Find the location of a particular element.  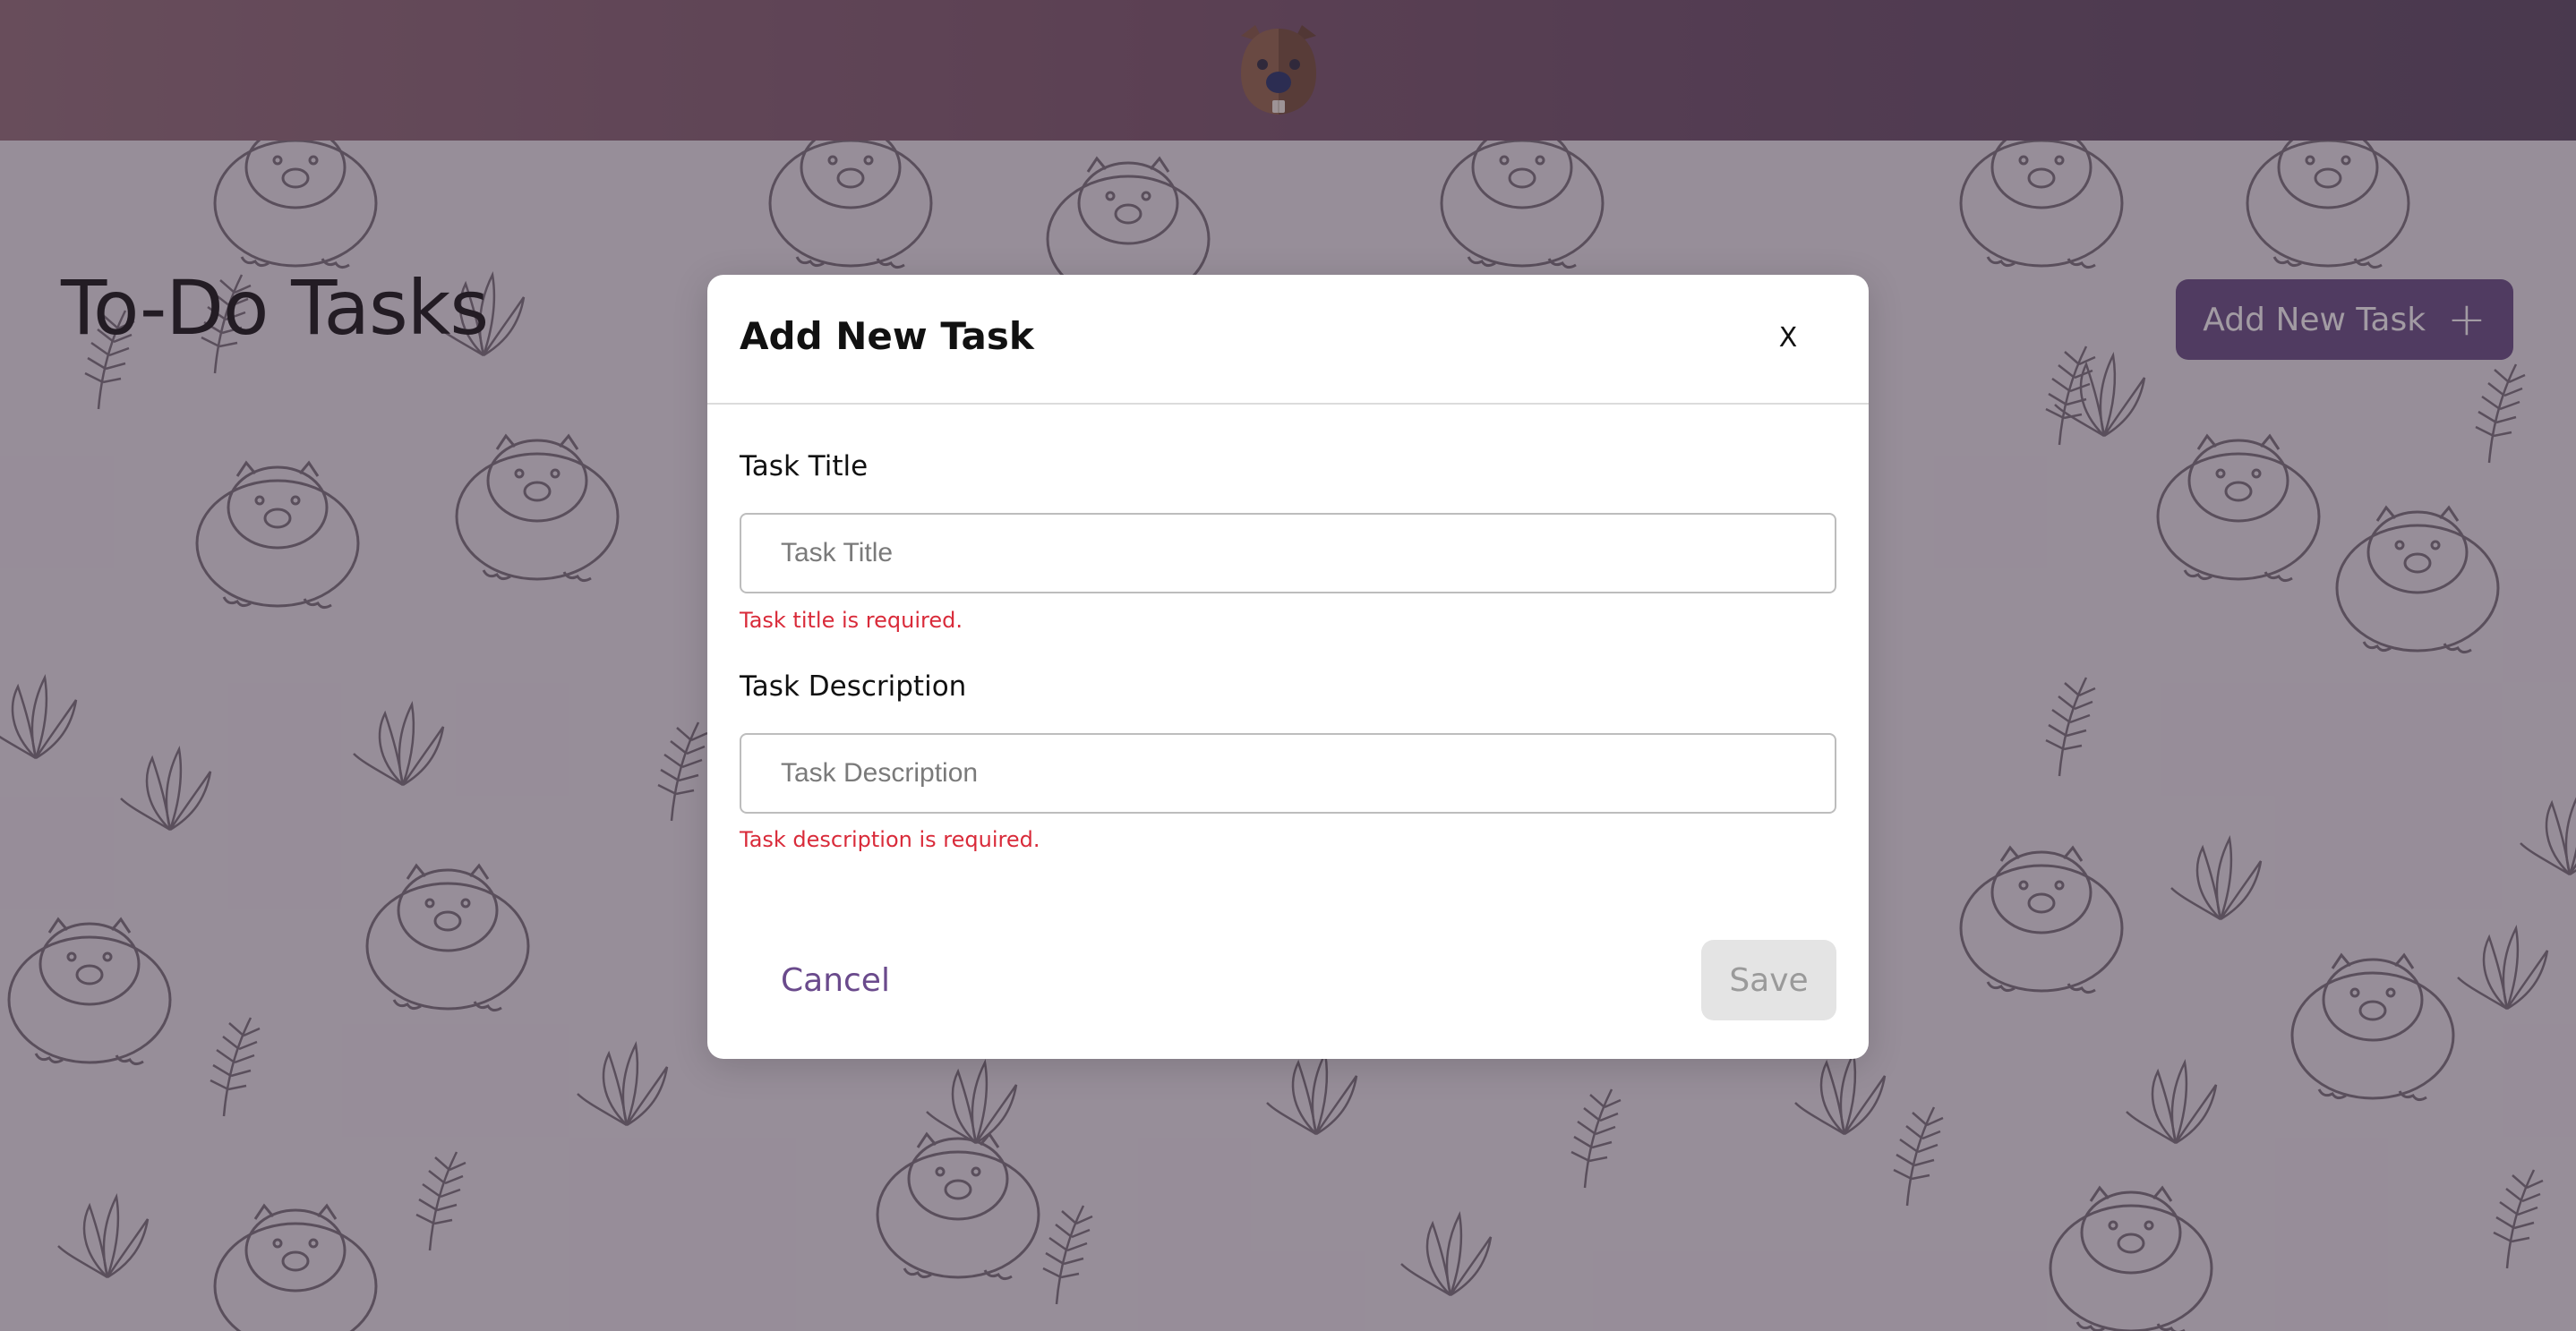

cancel-button: Cancel is located at coordinates (816, 980).